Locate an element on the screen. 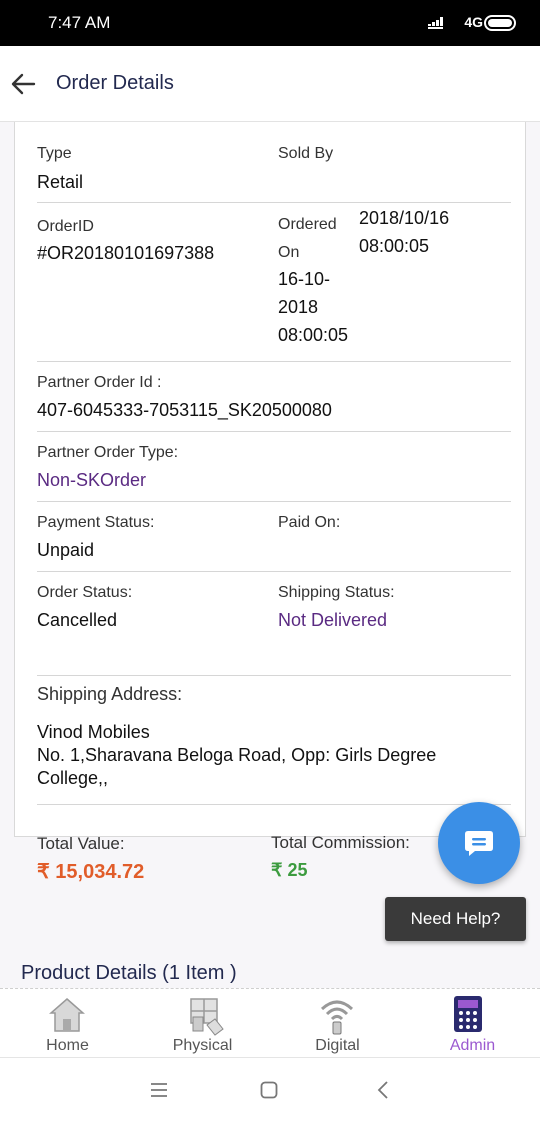 The height and width of the screenshot is (1123, 540). digital-wifi-icon is located at coordinates (337, 1017).